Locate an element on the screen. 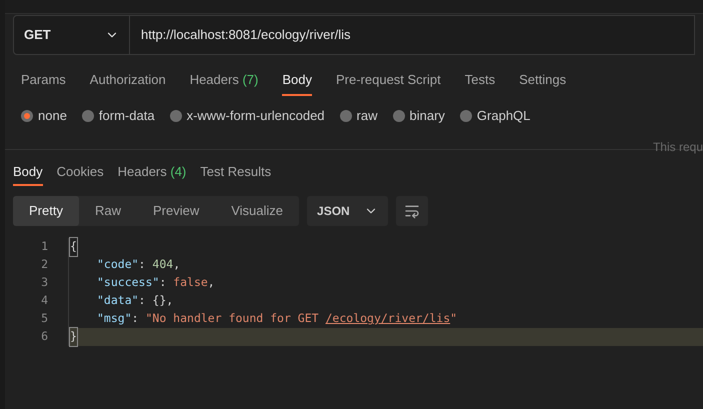 This screenshot has width=703, height=409. code-line: "code": 404, is located at coordinates (385, 265).